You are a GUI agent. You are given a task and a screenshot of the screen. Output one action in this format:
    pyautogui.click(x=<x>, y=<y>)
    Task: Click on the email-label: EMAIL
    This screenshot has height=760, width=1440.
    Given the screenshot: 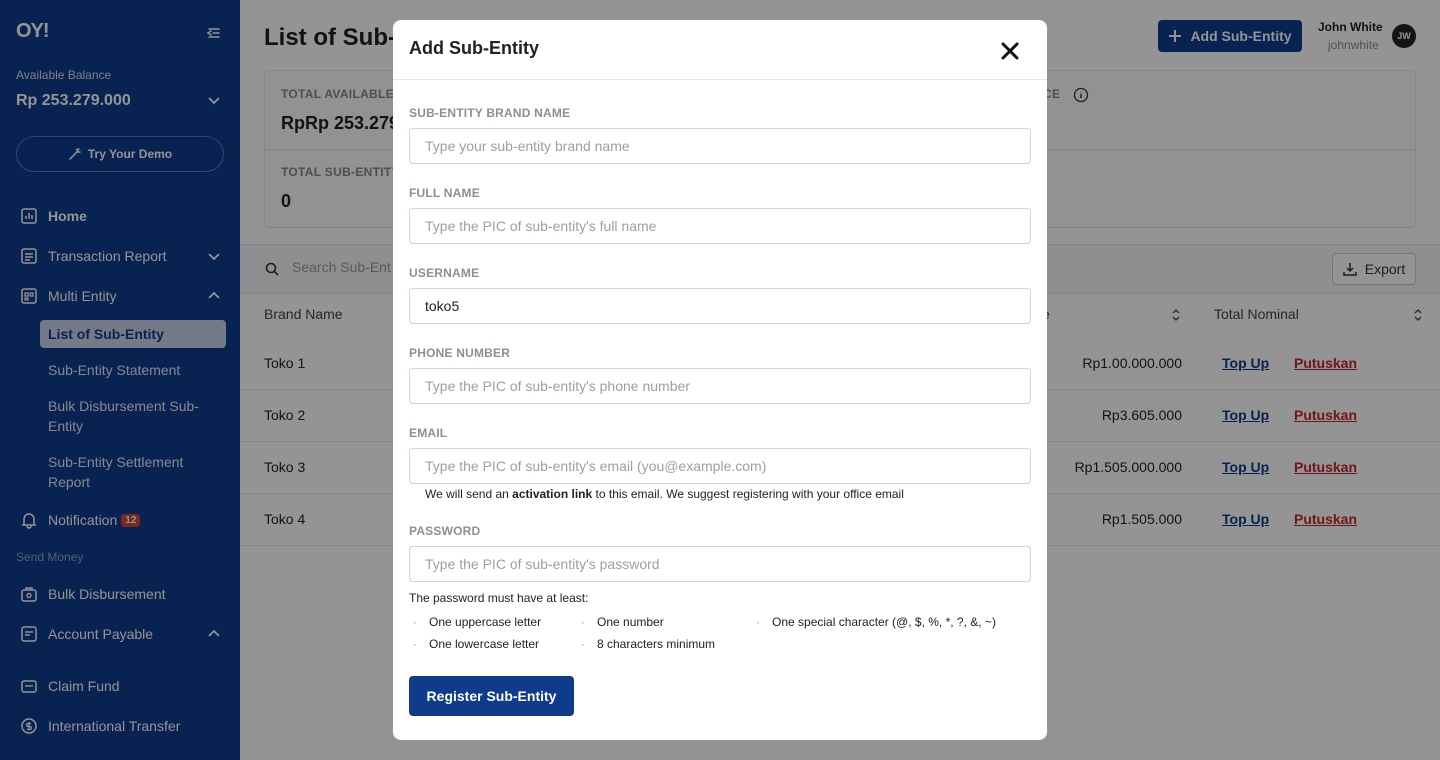 What is the action you would take?
    pyautogui.click(x=428, y=433)
    